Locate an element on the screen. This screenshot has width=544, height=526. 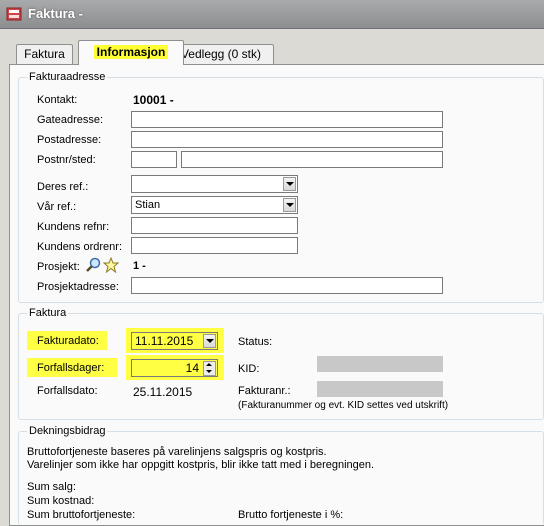
postadresse-input is located at coordinates (287, 139).